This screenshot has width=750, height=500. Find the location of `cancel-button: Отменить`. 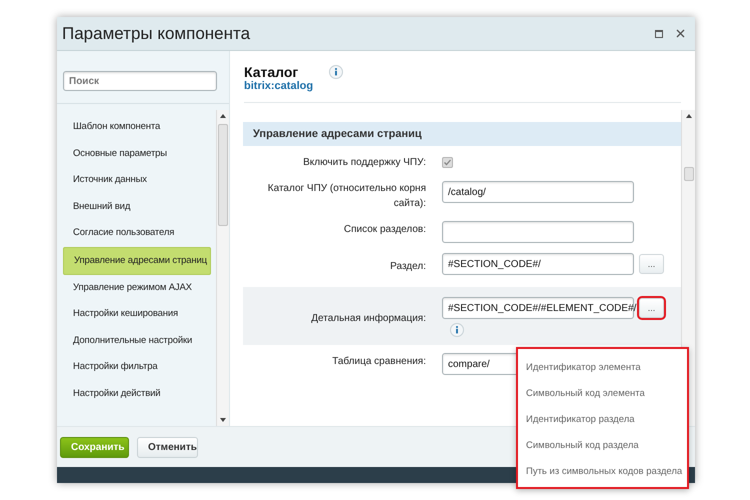

cancel-button: Отменить is located at coordinates (167, 447).